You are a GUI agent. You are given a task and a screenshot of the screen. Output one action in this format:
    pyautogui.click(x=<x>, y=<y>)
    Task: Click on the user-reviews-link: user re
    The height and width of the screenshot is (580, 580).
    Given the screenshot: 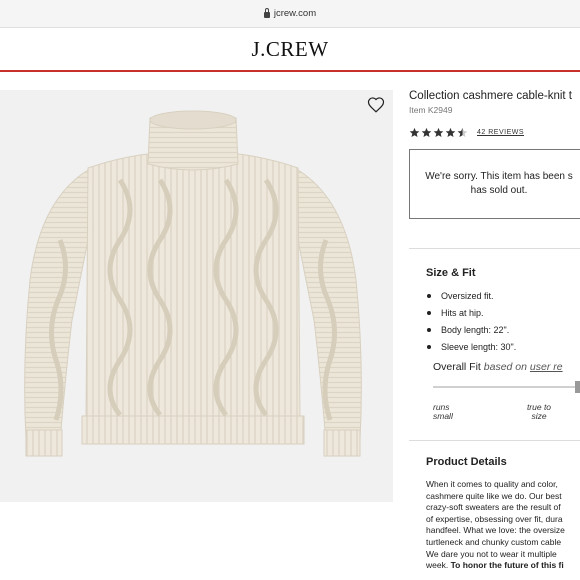 What is the action you would take?
    pyautogui.click(x=546, y=367)
    